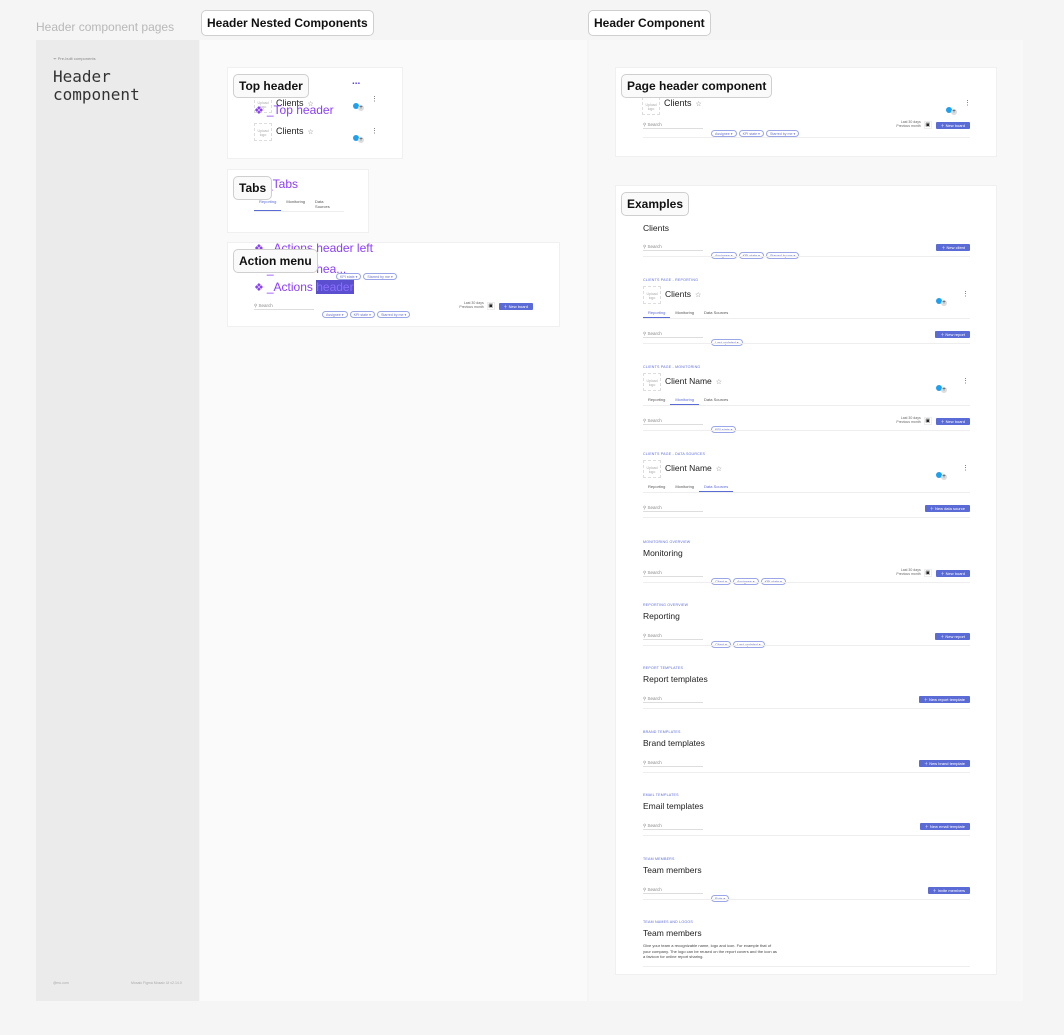  I want to click on chip-group: Assignee ▾KPI state ▾Starred by me ▾, so click(367, 312).